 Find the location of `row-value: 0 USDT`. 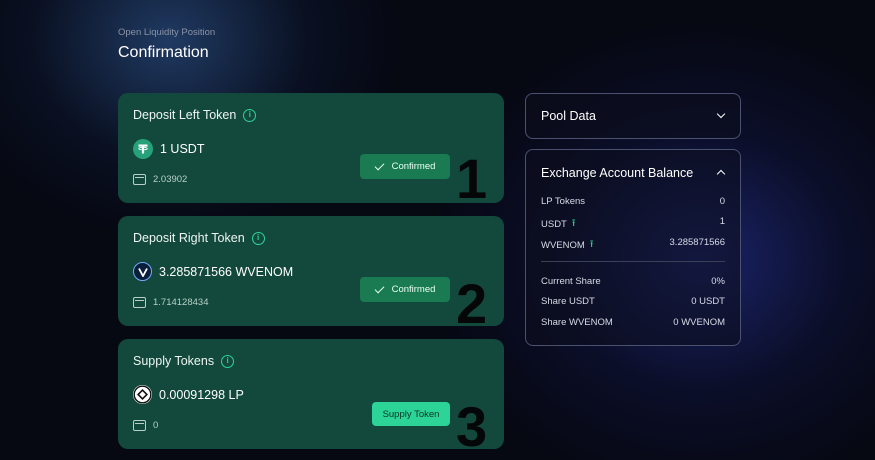

row-value: 0 USDT is located at coordinates (708, 301).